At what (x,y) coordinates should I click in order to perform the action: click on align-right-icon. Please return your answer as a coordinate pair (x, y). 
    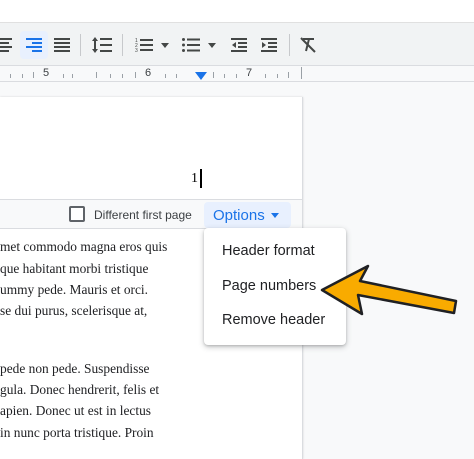
    Looking at the image, I should click on (34, 45).